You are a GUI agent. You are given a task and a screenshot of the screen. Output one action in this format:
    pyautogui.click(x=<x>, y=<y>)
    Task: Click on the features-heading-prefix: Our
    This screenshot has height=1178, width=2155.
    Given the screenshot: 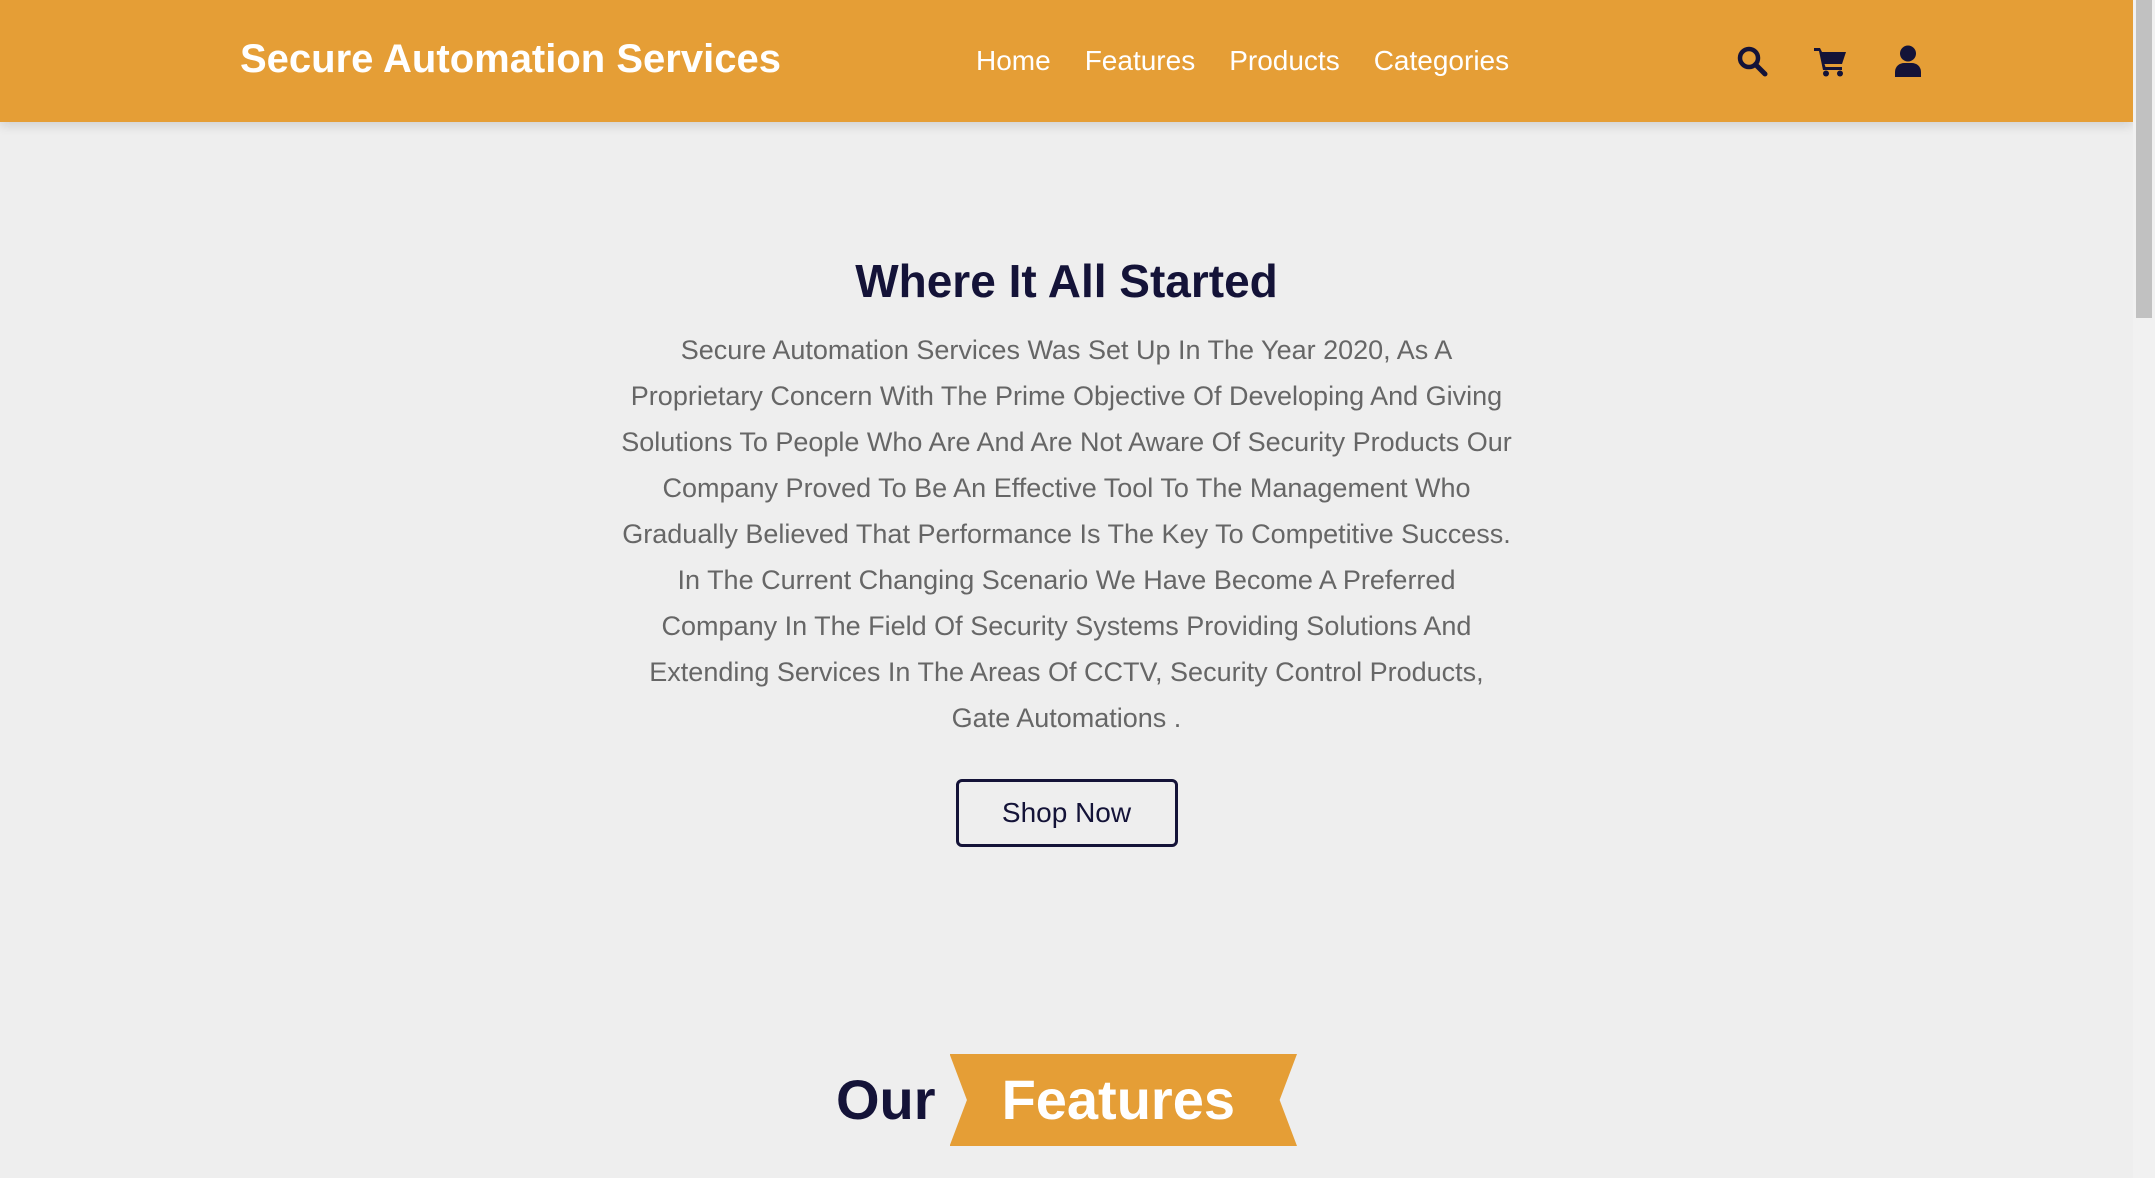 What is the action you would take?
    pyautogui.click(x=886, y=1099)
    